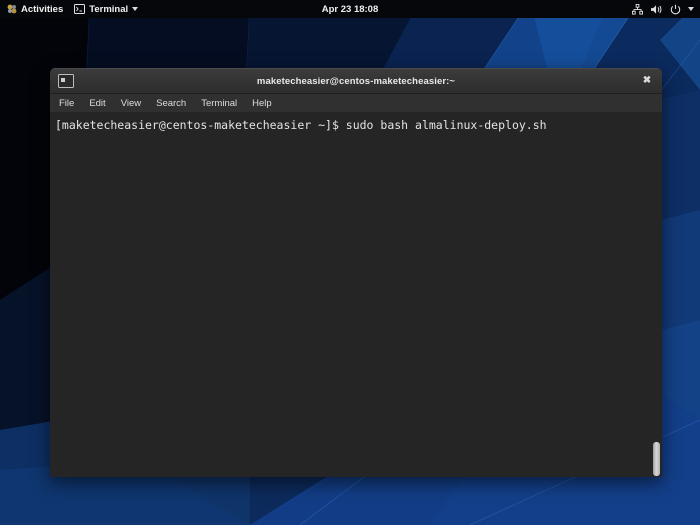 The image size is (700, 525). Describe the element at coordinates (42, 9) in the screenshot. I see `activities-label: Activities` at that location.